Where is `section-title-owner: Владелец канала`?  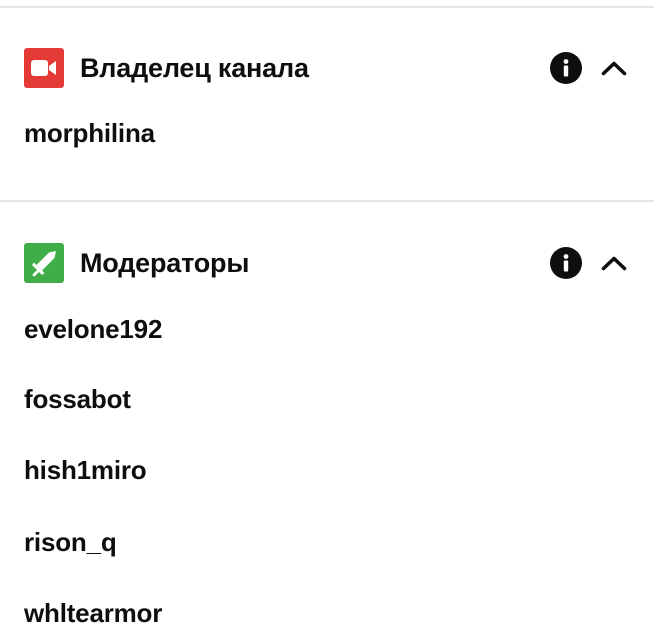
section-title-owner: Владелец канала is located at coordinates (194, 67).